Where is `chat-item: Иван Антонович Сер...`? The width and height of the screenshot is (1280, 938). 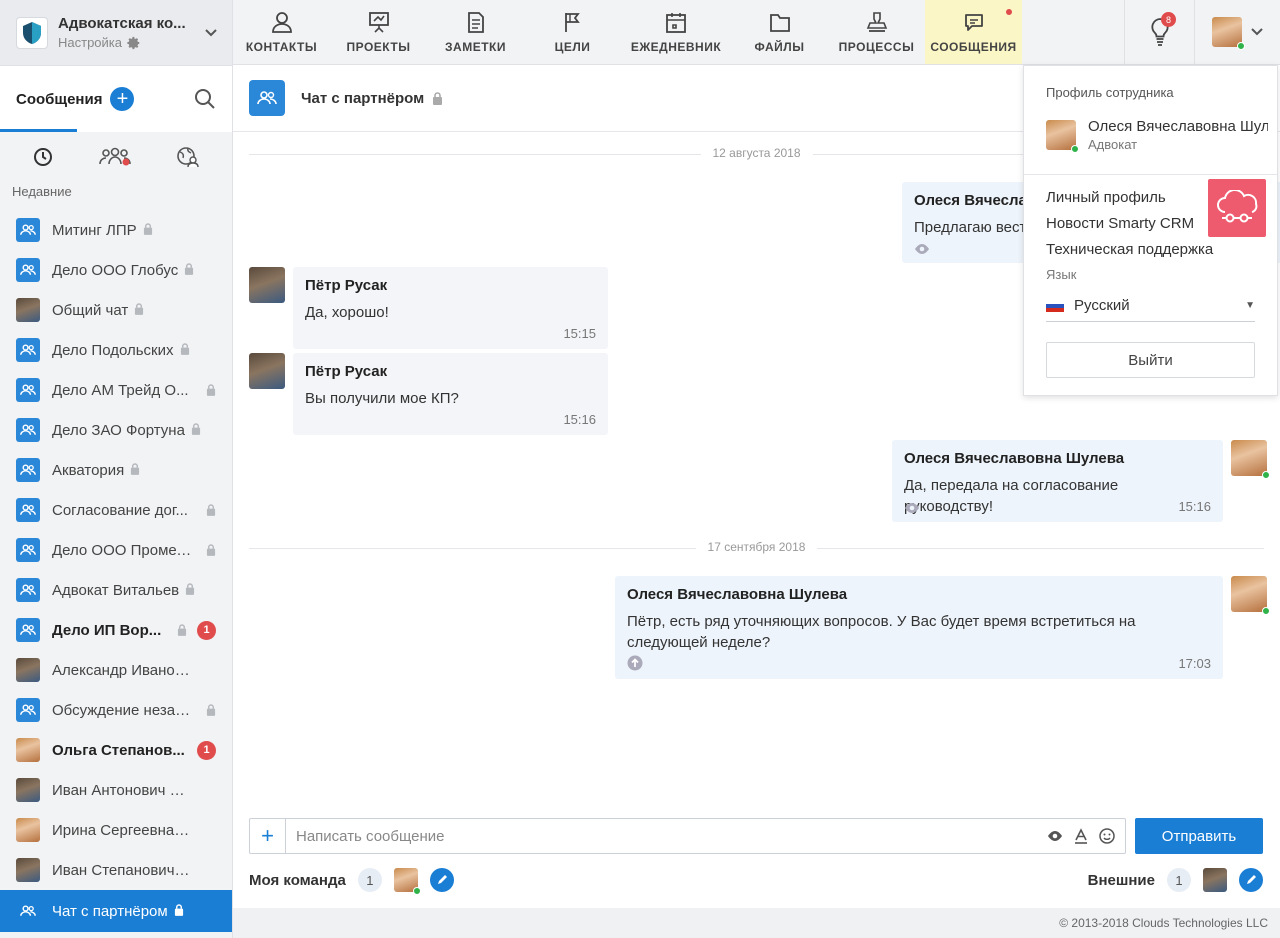 chat-item: Иван Антонович Сер... is located at coordinates (116, 790).